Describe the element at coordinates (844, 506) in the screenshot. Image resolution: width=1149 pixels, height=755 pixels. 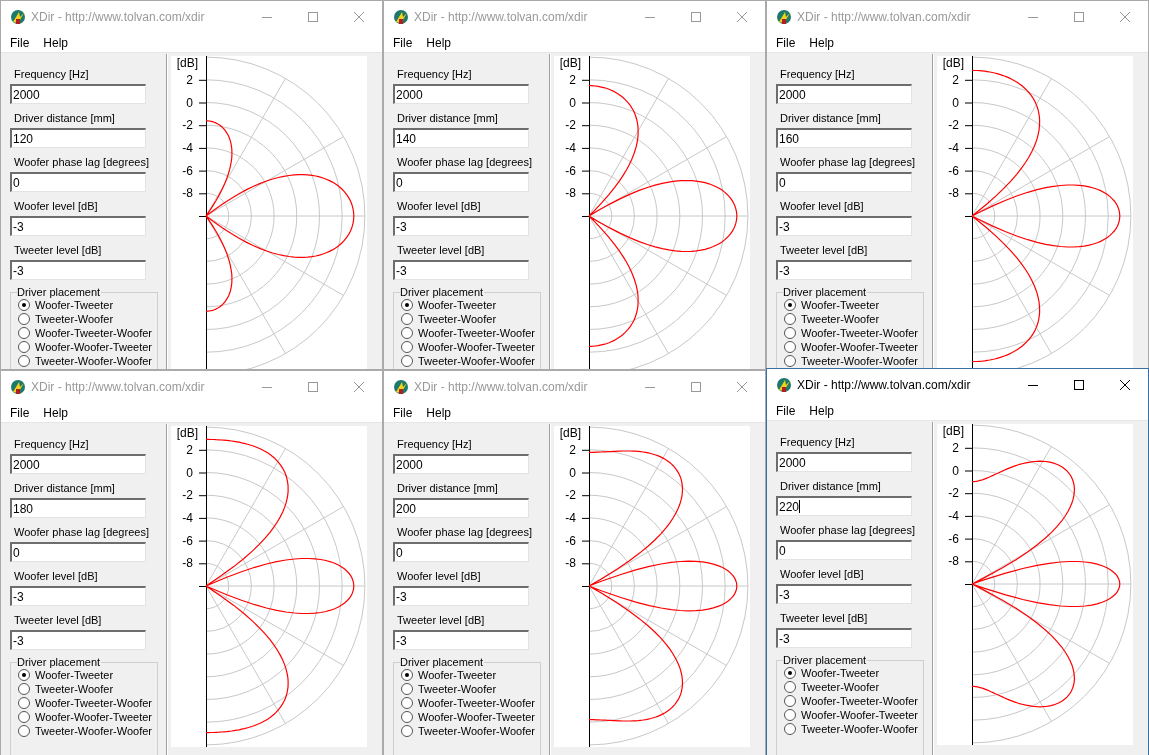
I see `input-field: 220` at that location.